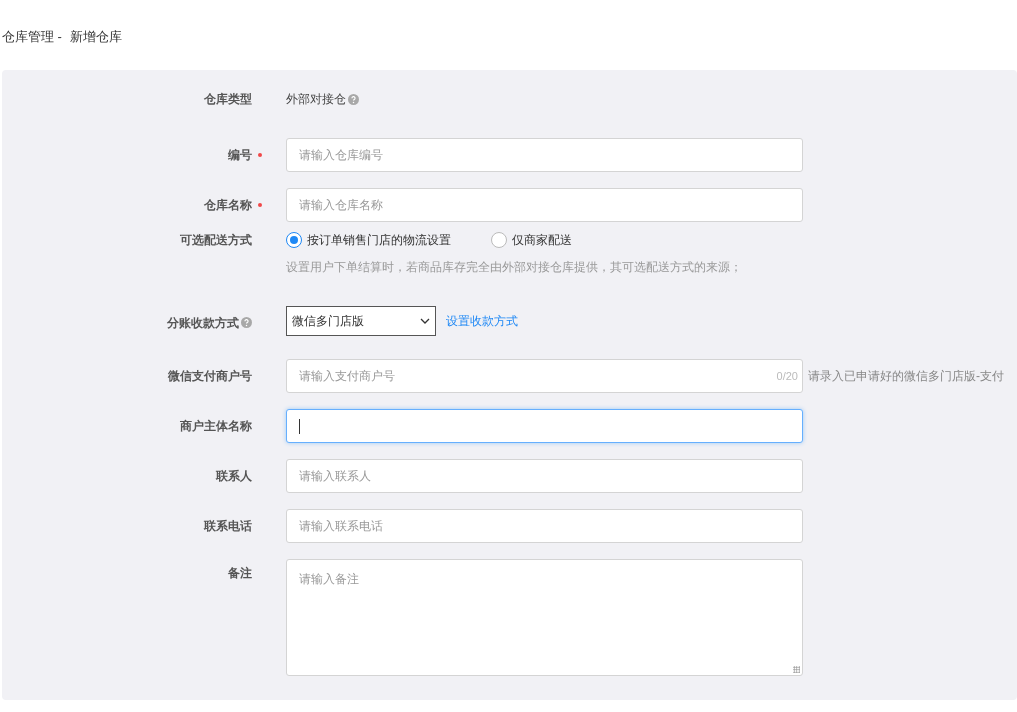  I want to click on field-label: 编号, so click(240, 155).